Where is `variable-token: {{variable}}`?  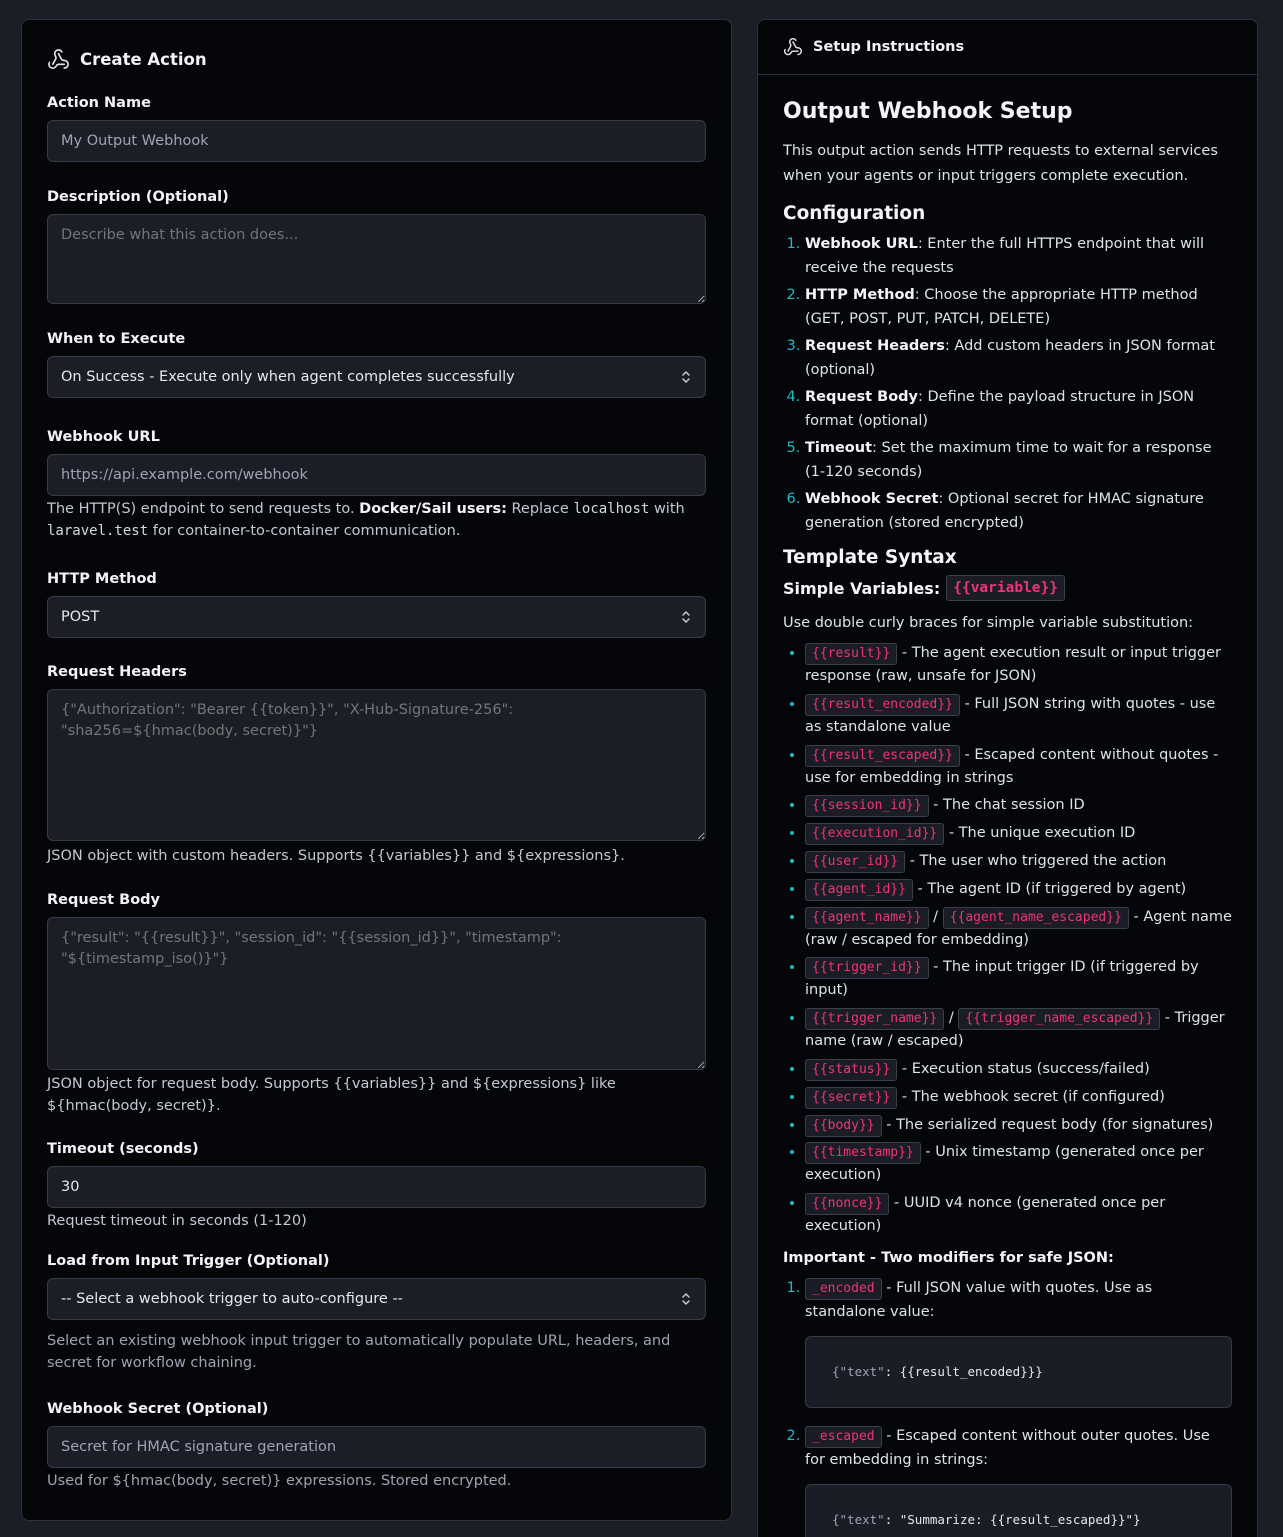
variable-token: {{variable}} is located at coordinates (1005, 588).